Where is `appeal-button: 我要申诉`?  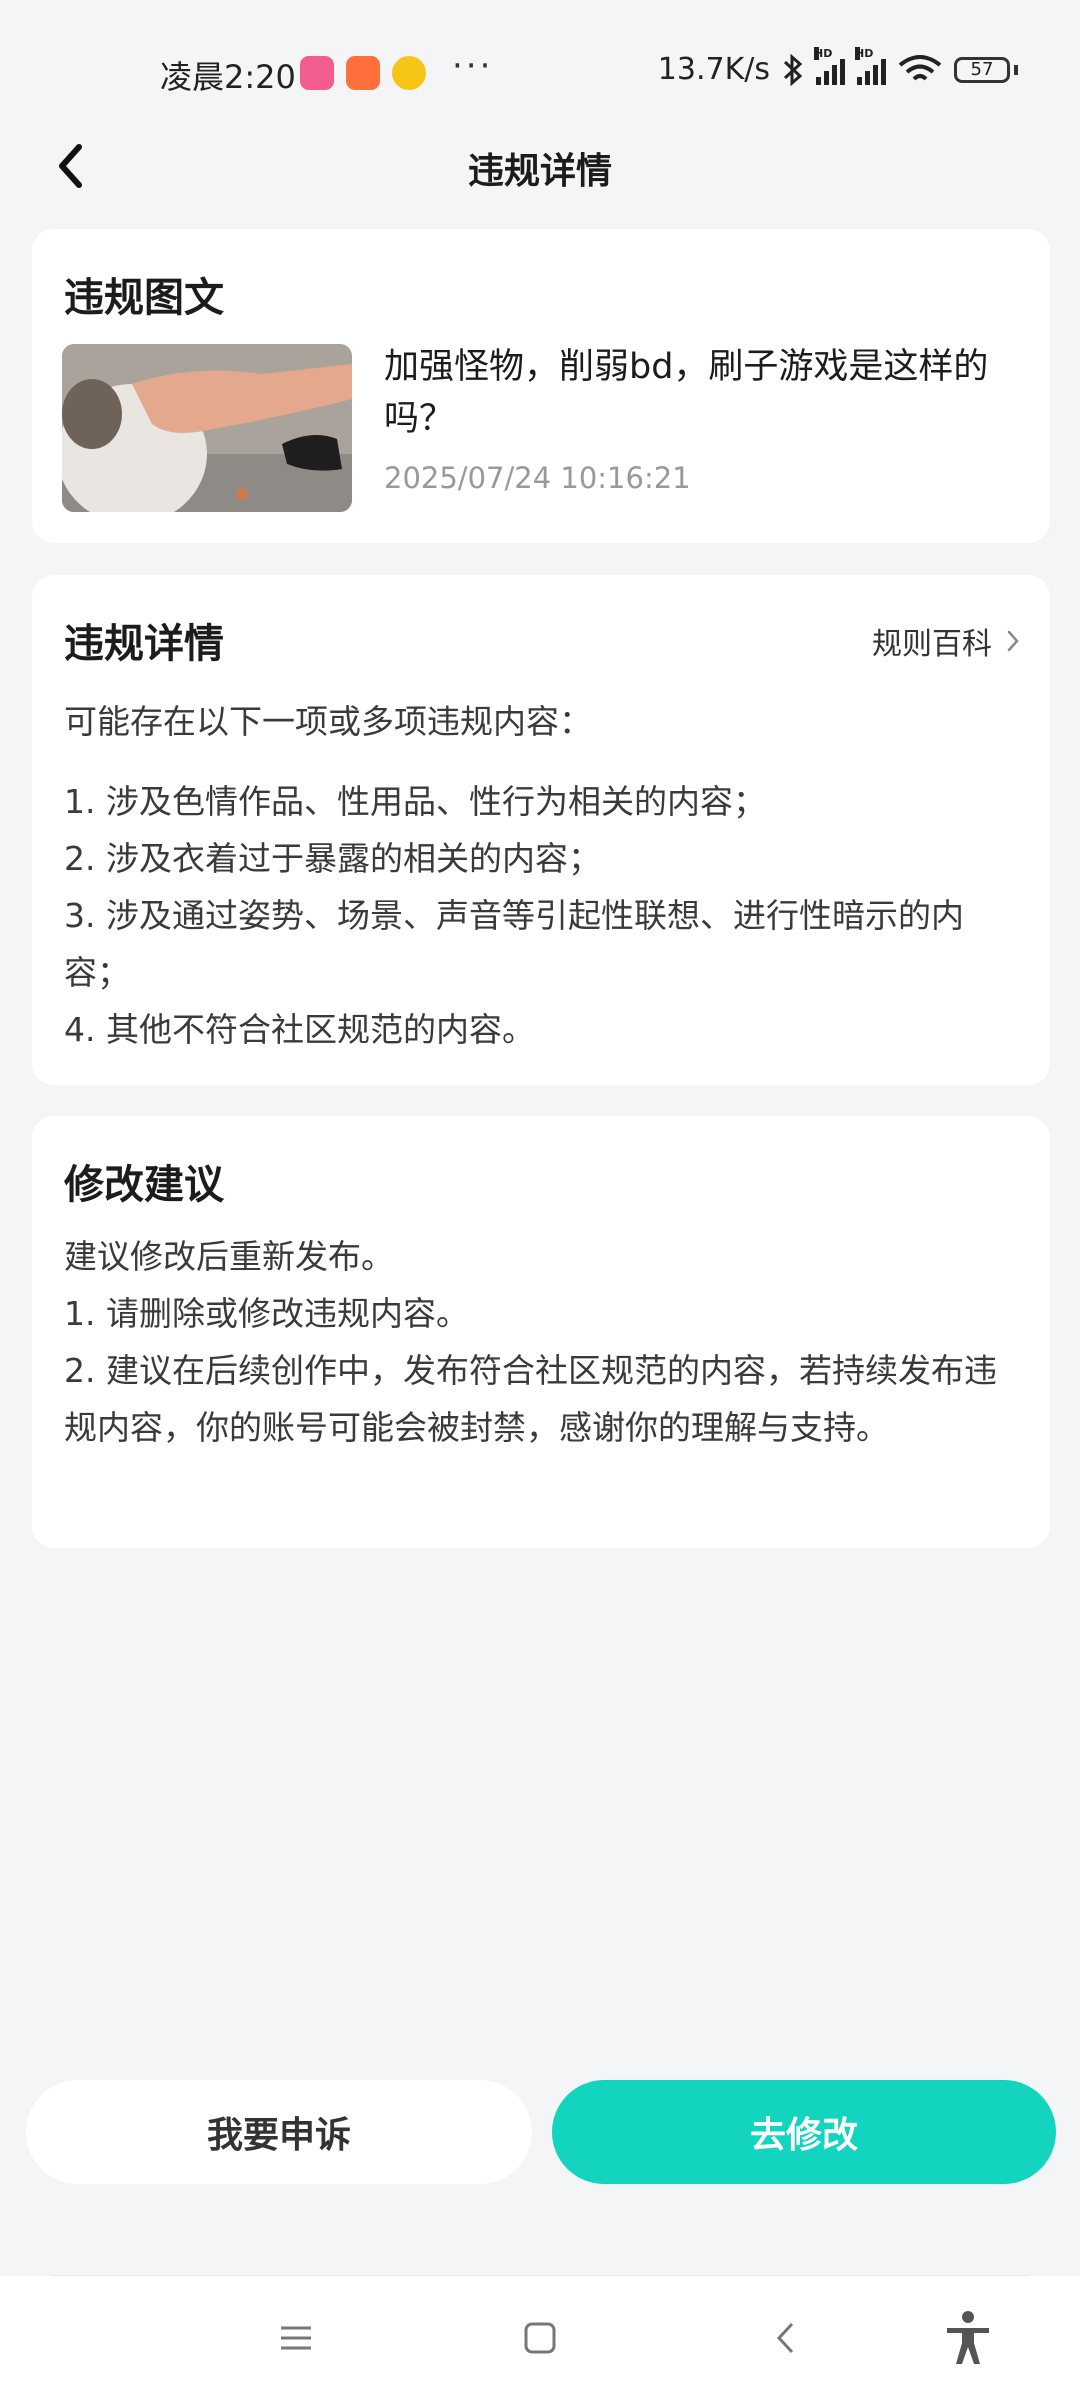 appeal-button: 我要申诉 is located at coordinates (279, 2132).